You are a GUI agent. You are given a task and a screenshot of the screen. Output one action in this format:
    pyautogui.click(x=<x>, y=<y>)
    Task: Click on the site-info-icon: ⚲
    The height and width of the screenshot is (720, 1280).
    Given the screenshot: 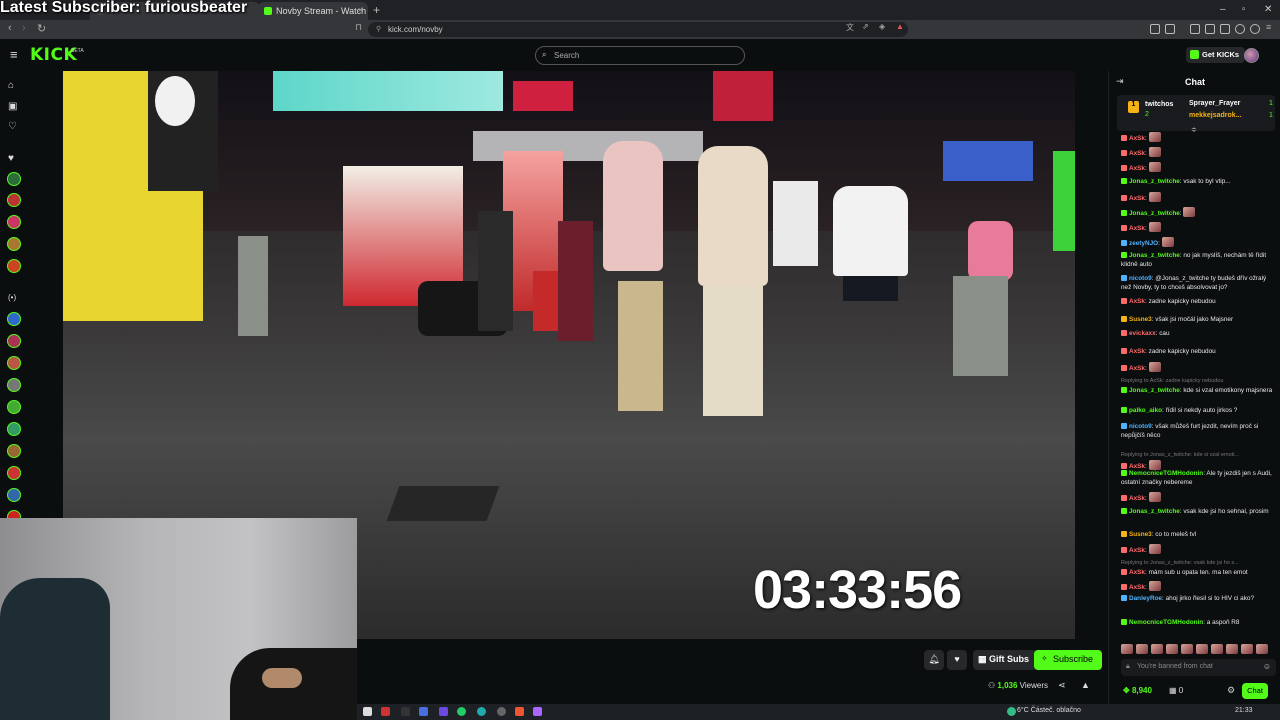 What is the action you would take?
    pyautogui.click(x=378, y=29)
    